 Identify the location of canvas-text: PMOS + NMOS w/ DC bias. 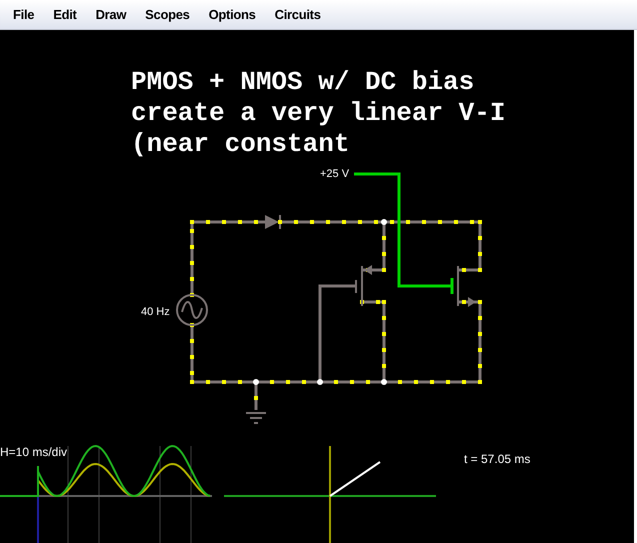
(303, 82).